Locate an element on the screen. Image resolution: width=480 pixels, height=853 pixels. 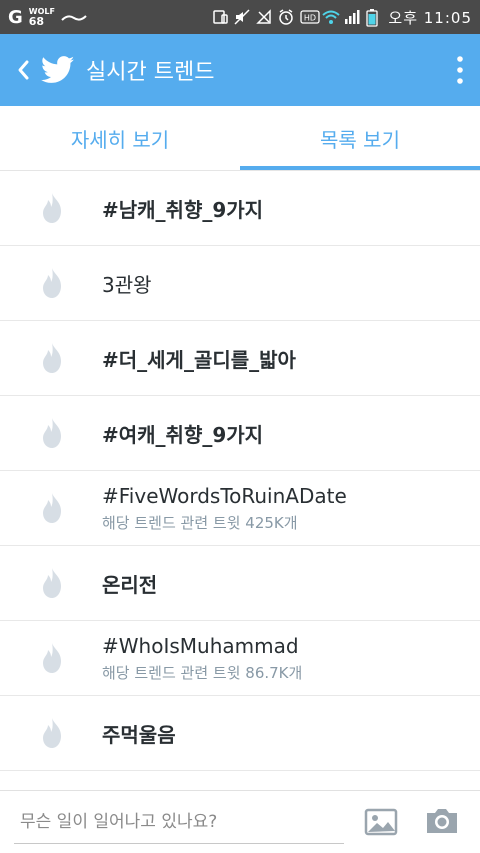
compose-bar is located at coordinates (240, 821).